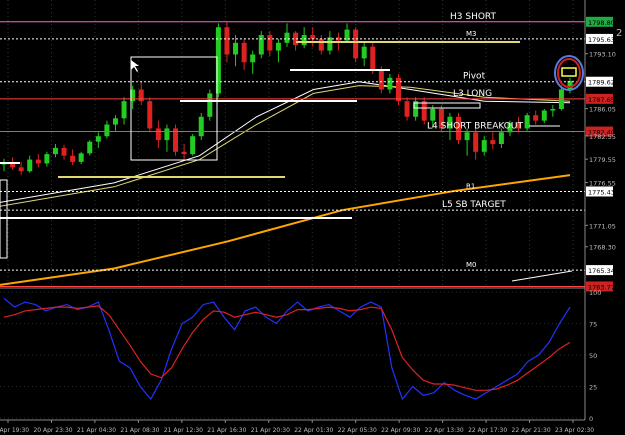 The height and width of the screenshot is (435, 625). What do you see at coordinates (601, 100) in the screenshot?
I see `price-tag: 1787.65` at bounding box center [601, 100].